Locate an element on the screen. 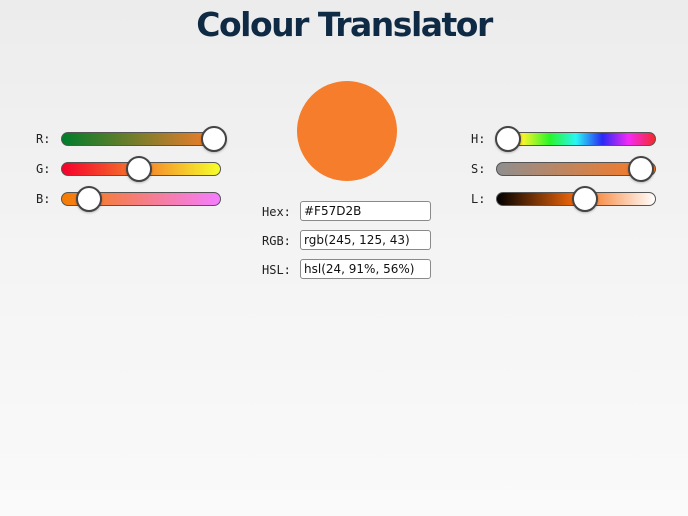  saturation-slider-row: S: is located at coordinates (566, 169).